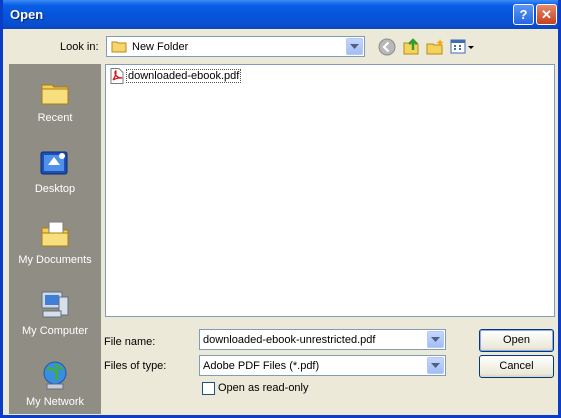 This screenshot has width=561, height=418. Describe the element at coordinates (79, 47) in the screenshot. I see `look-in-label: Look in:` at that location.